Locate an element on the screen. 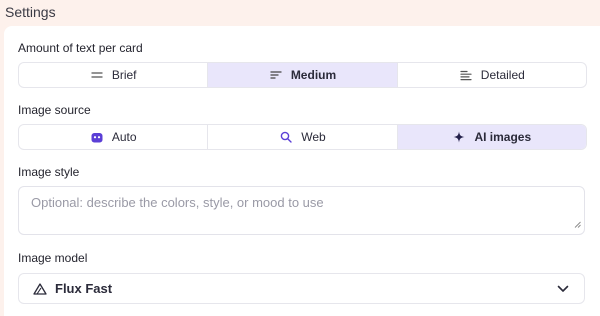 The width and height of the screenshot is (600, 316). resize-grip-icon is located at coordinates (577, 223).